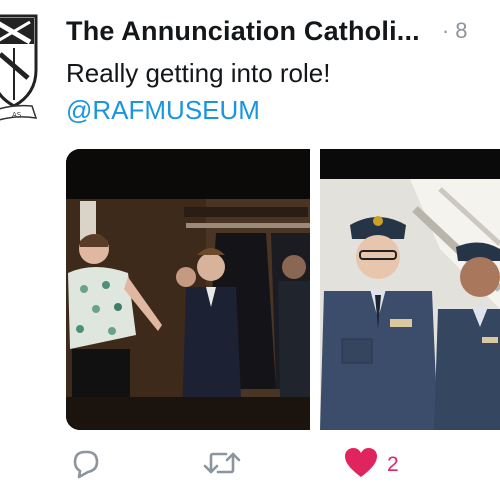 Image resolution: width=500 pixels, height=500 pixels. What do you see at coordinates (361, 465) in the screenshot?
I see `heart-icon` at bounding box center [361, 465].